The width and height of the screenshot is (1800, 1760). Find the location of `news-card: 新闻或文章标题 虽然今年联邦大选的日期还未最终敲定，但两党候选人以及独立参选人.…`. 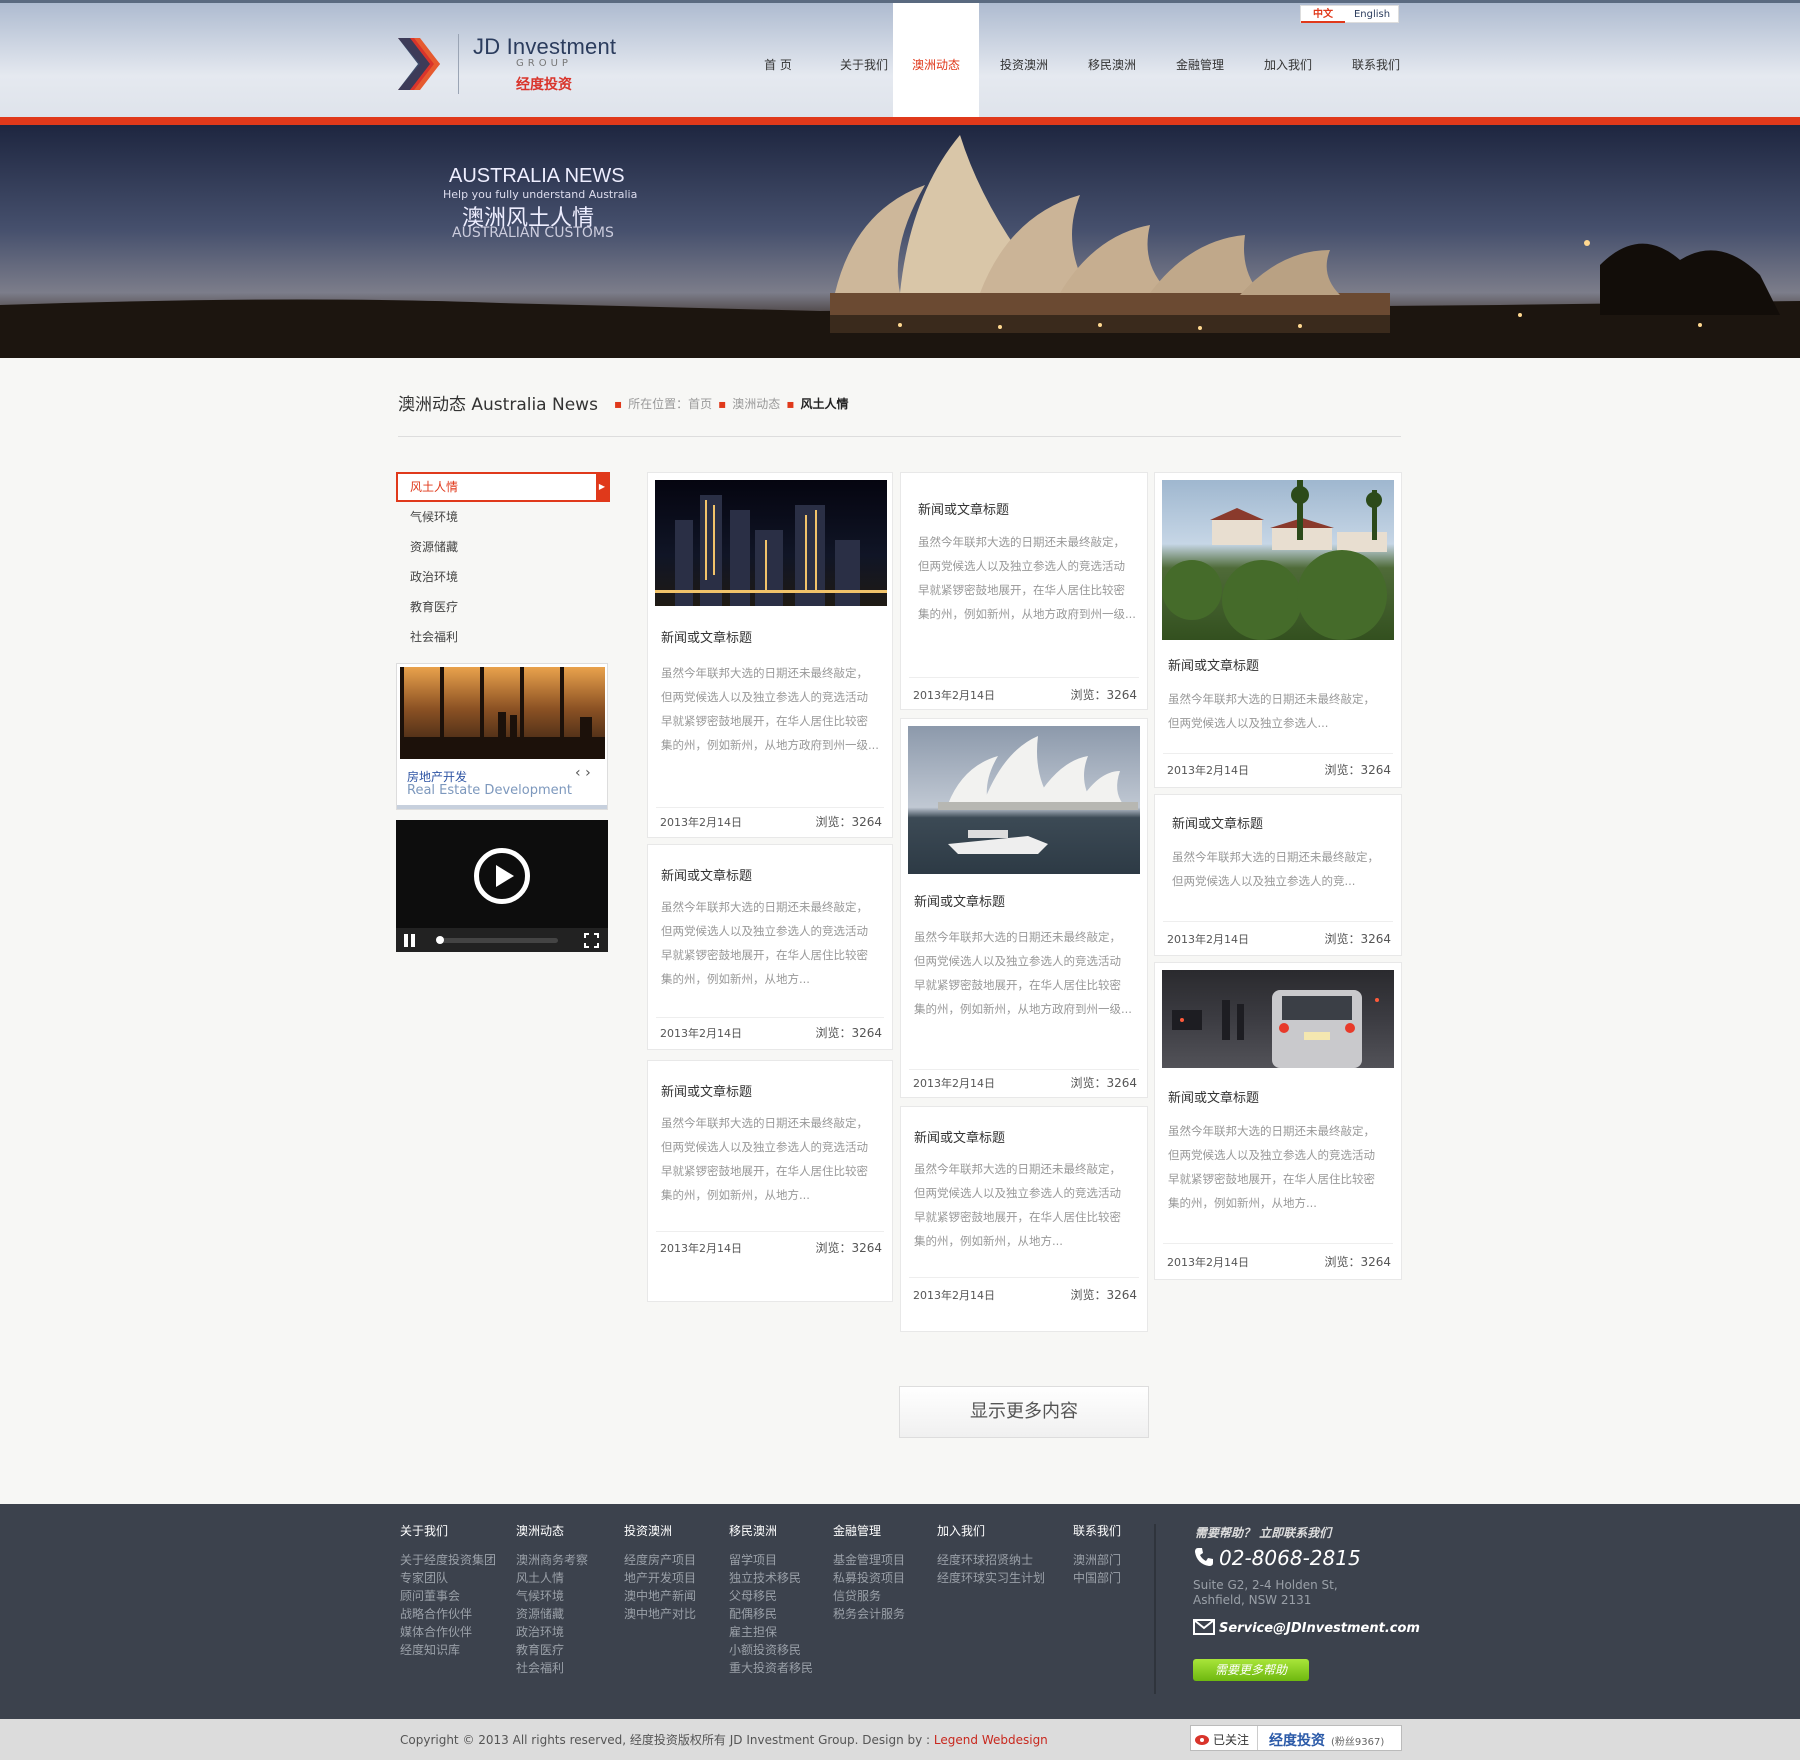

news-card: 新闻或文章标题 虽然今年联邦大选的日期还未最终敲定，但两党候选人以及独立参选人.… is located at coordinates (1278, 630).